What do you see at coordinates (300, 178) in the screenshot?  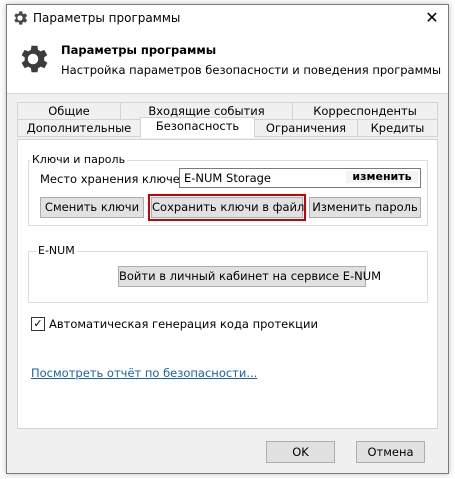 I see `storage-field: E-NUM Storage изменить` at bounding box center [300, 178].